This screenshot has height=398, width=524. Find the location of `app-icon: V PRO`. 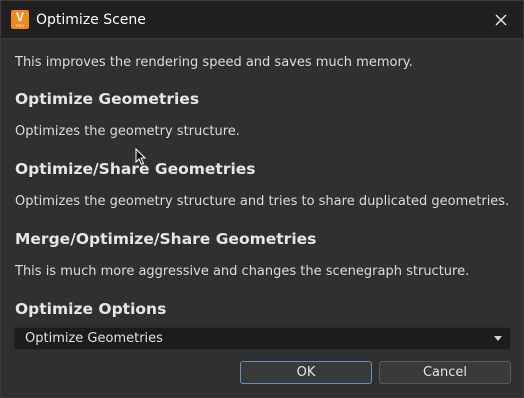

app-icon: V PRO is located at coordinates (20, 19).